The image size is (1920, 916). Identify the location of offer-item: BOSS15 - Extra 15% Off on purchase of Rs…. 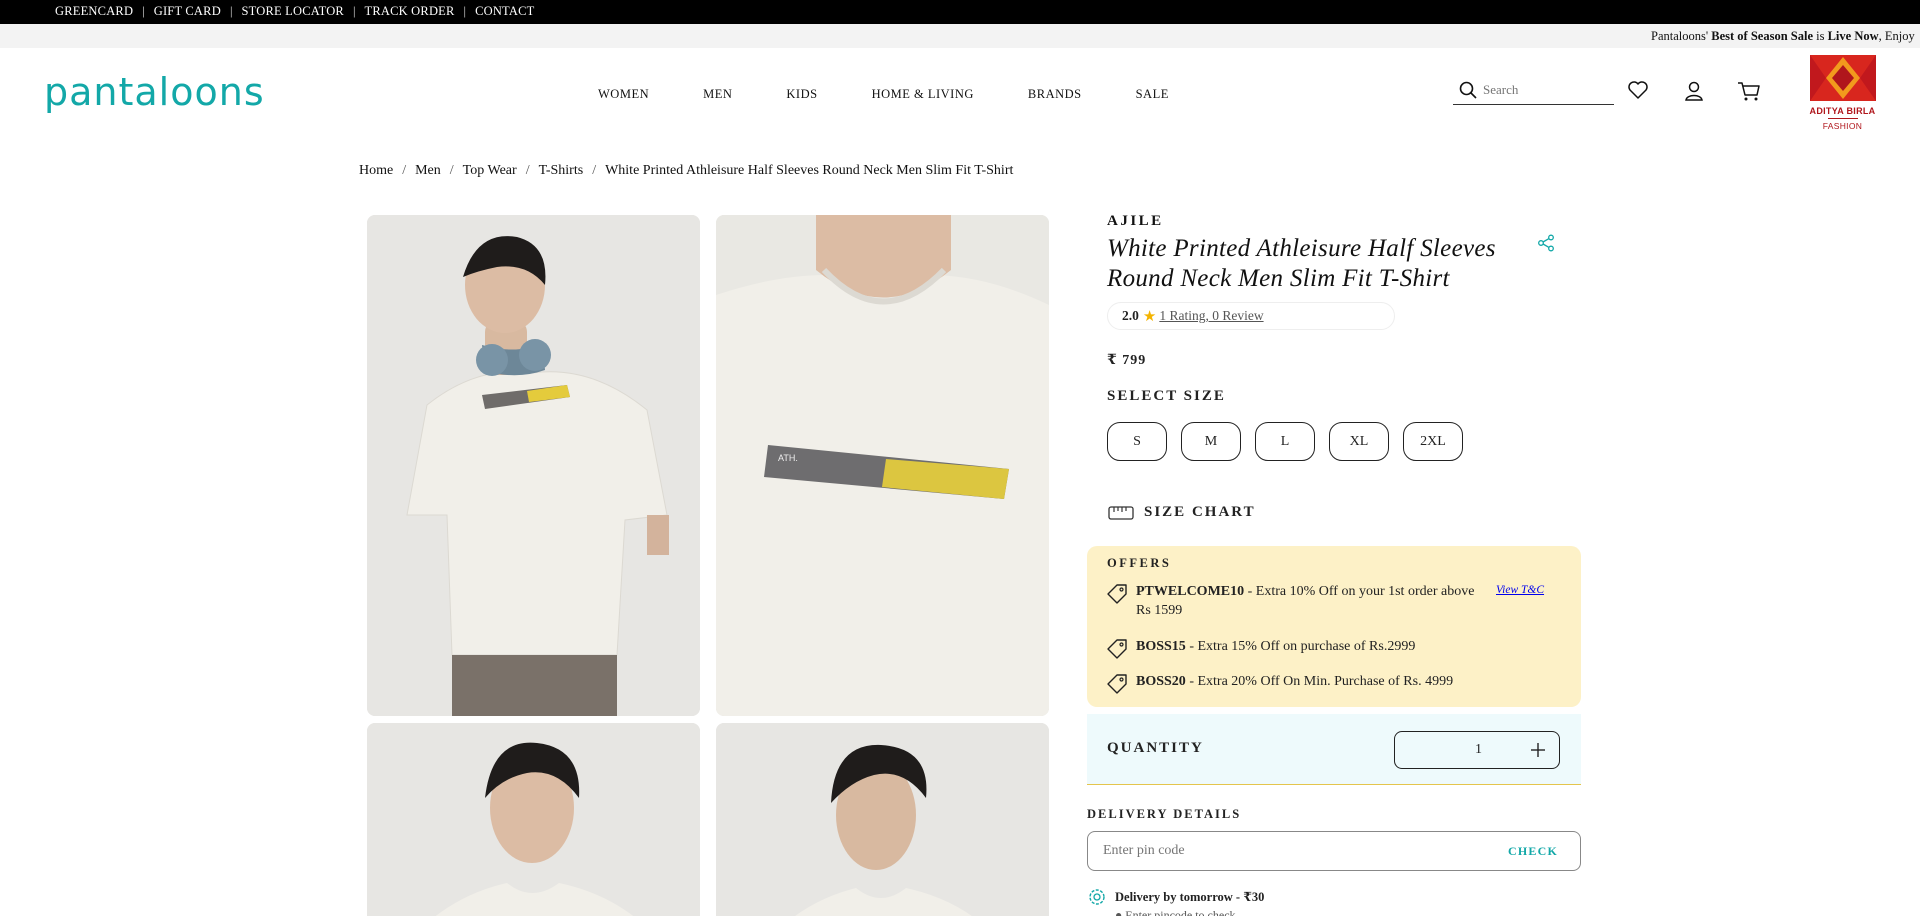
(1296, 648).